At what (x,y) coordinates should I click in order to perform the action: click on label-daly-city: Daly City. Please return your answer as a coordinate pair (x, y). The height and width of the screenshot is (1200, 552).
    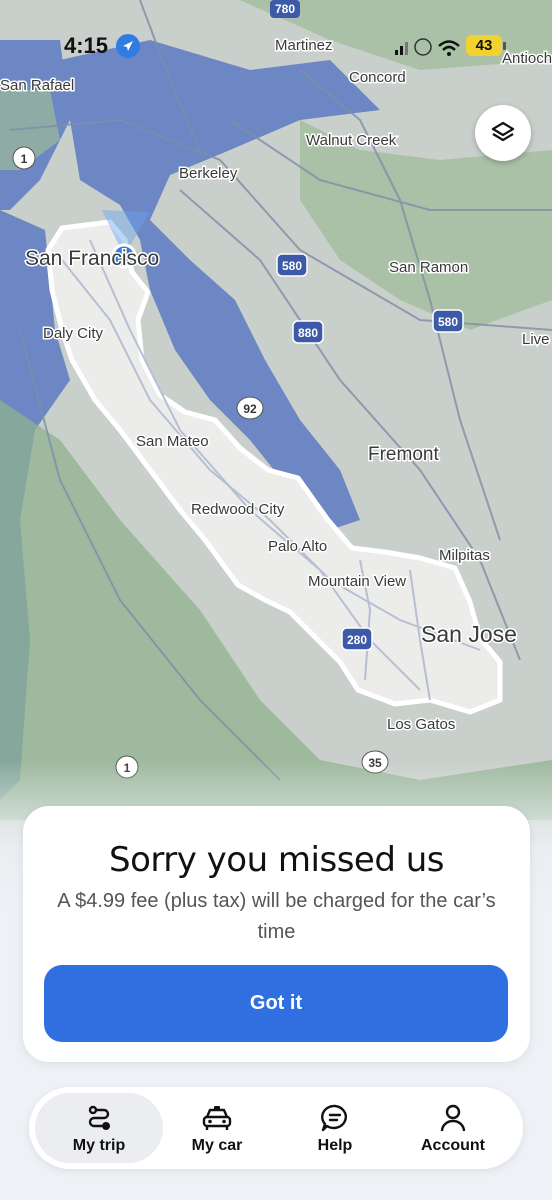
    Looking at the image, I should click on (73, 333).